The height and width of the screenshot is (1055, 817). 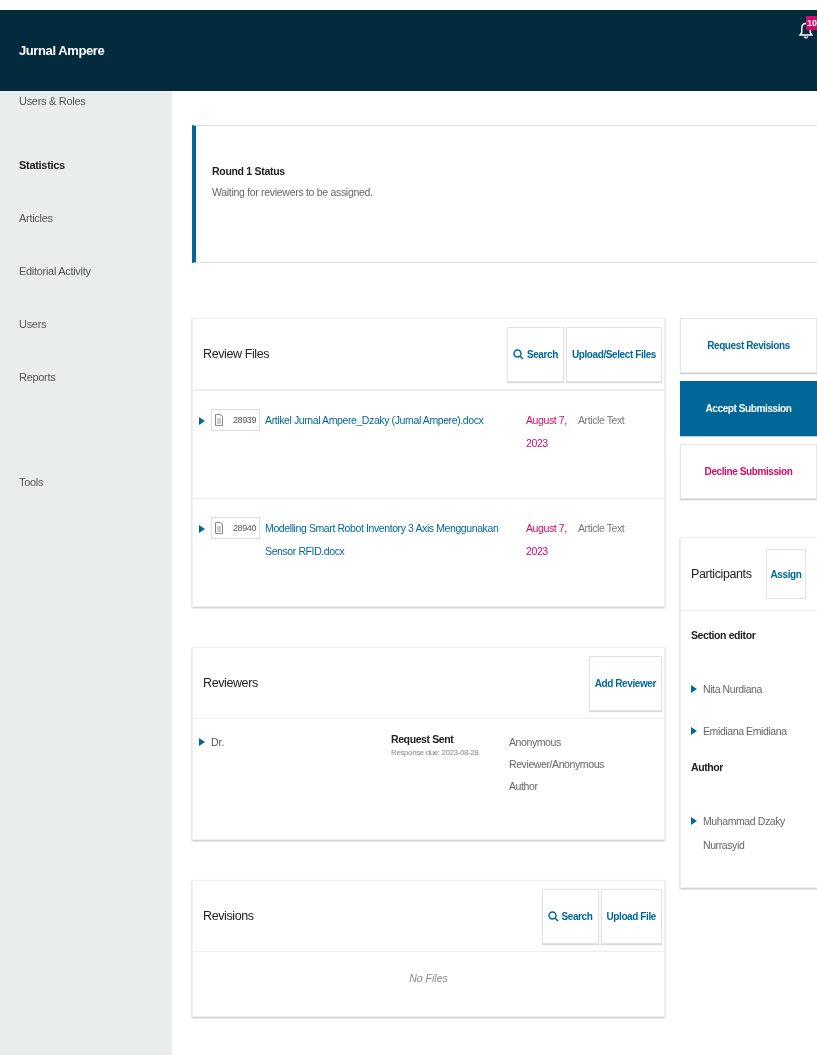 What do you see at coordinates (236, 354) in the screenshot?
I see `panel-title: Review Files` at bounding box center [236, 354].